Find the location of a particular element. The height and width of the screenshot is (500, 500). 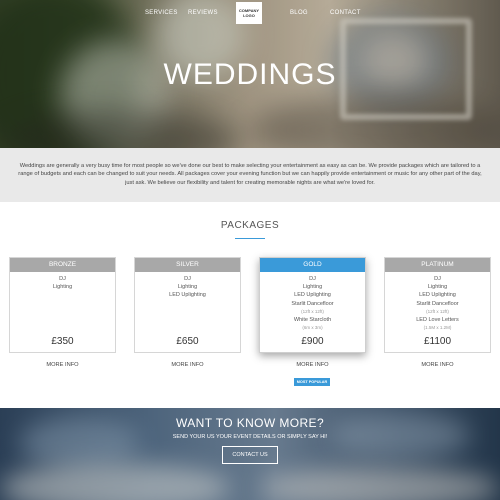

package-name: SILVER is located at coordinates (187, 265).